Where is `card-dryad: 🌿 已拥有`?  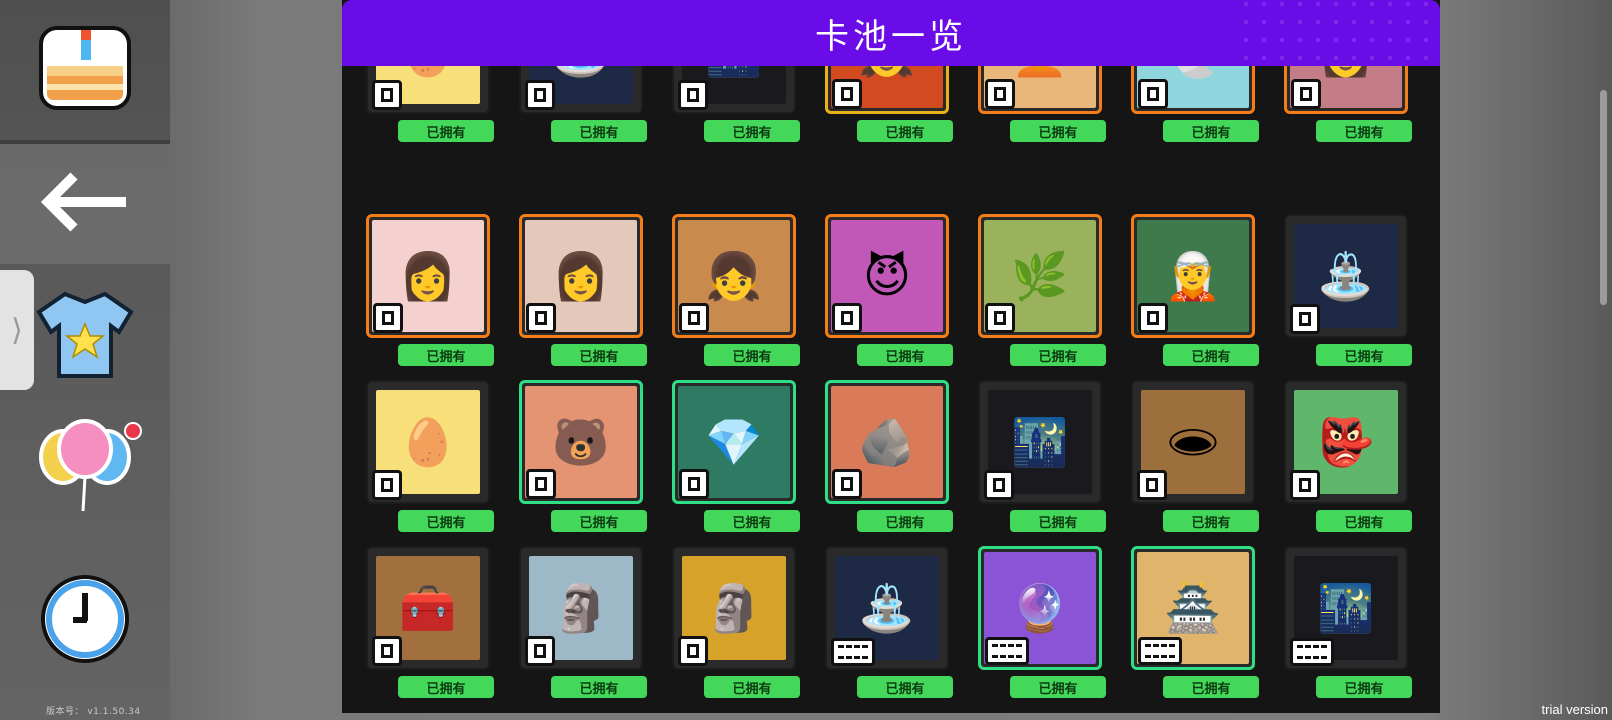 card-dryad: 🌿 已拥有 is located at coordinates (1042, 301).